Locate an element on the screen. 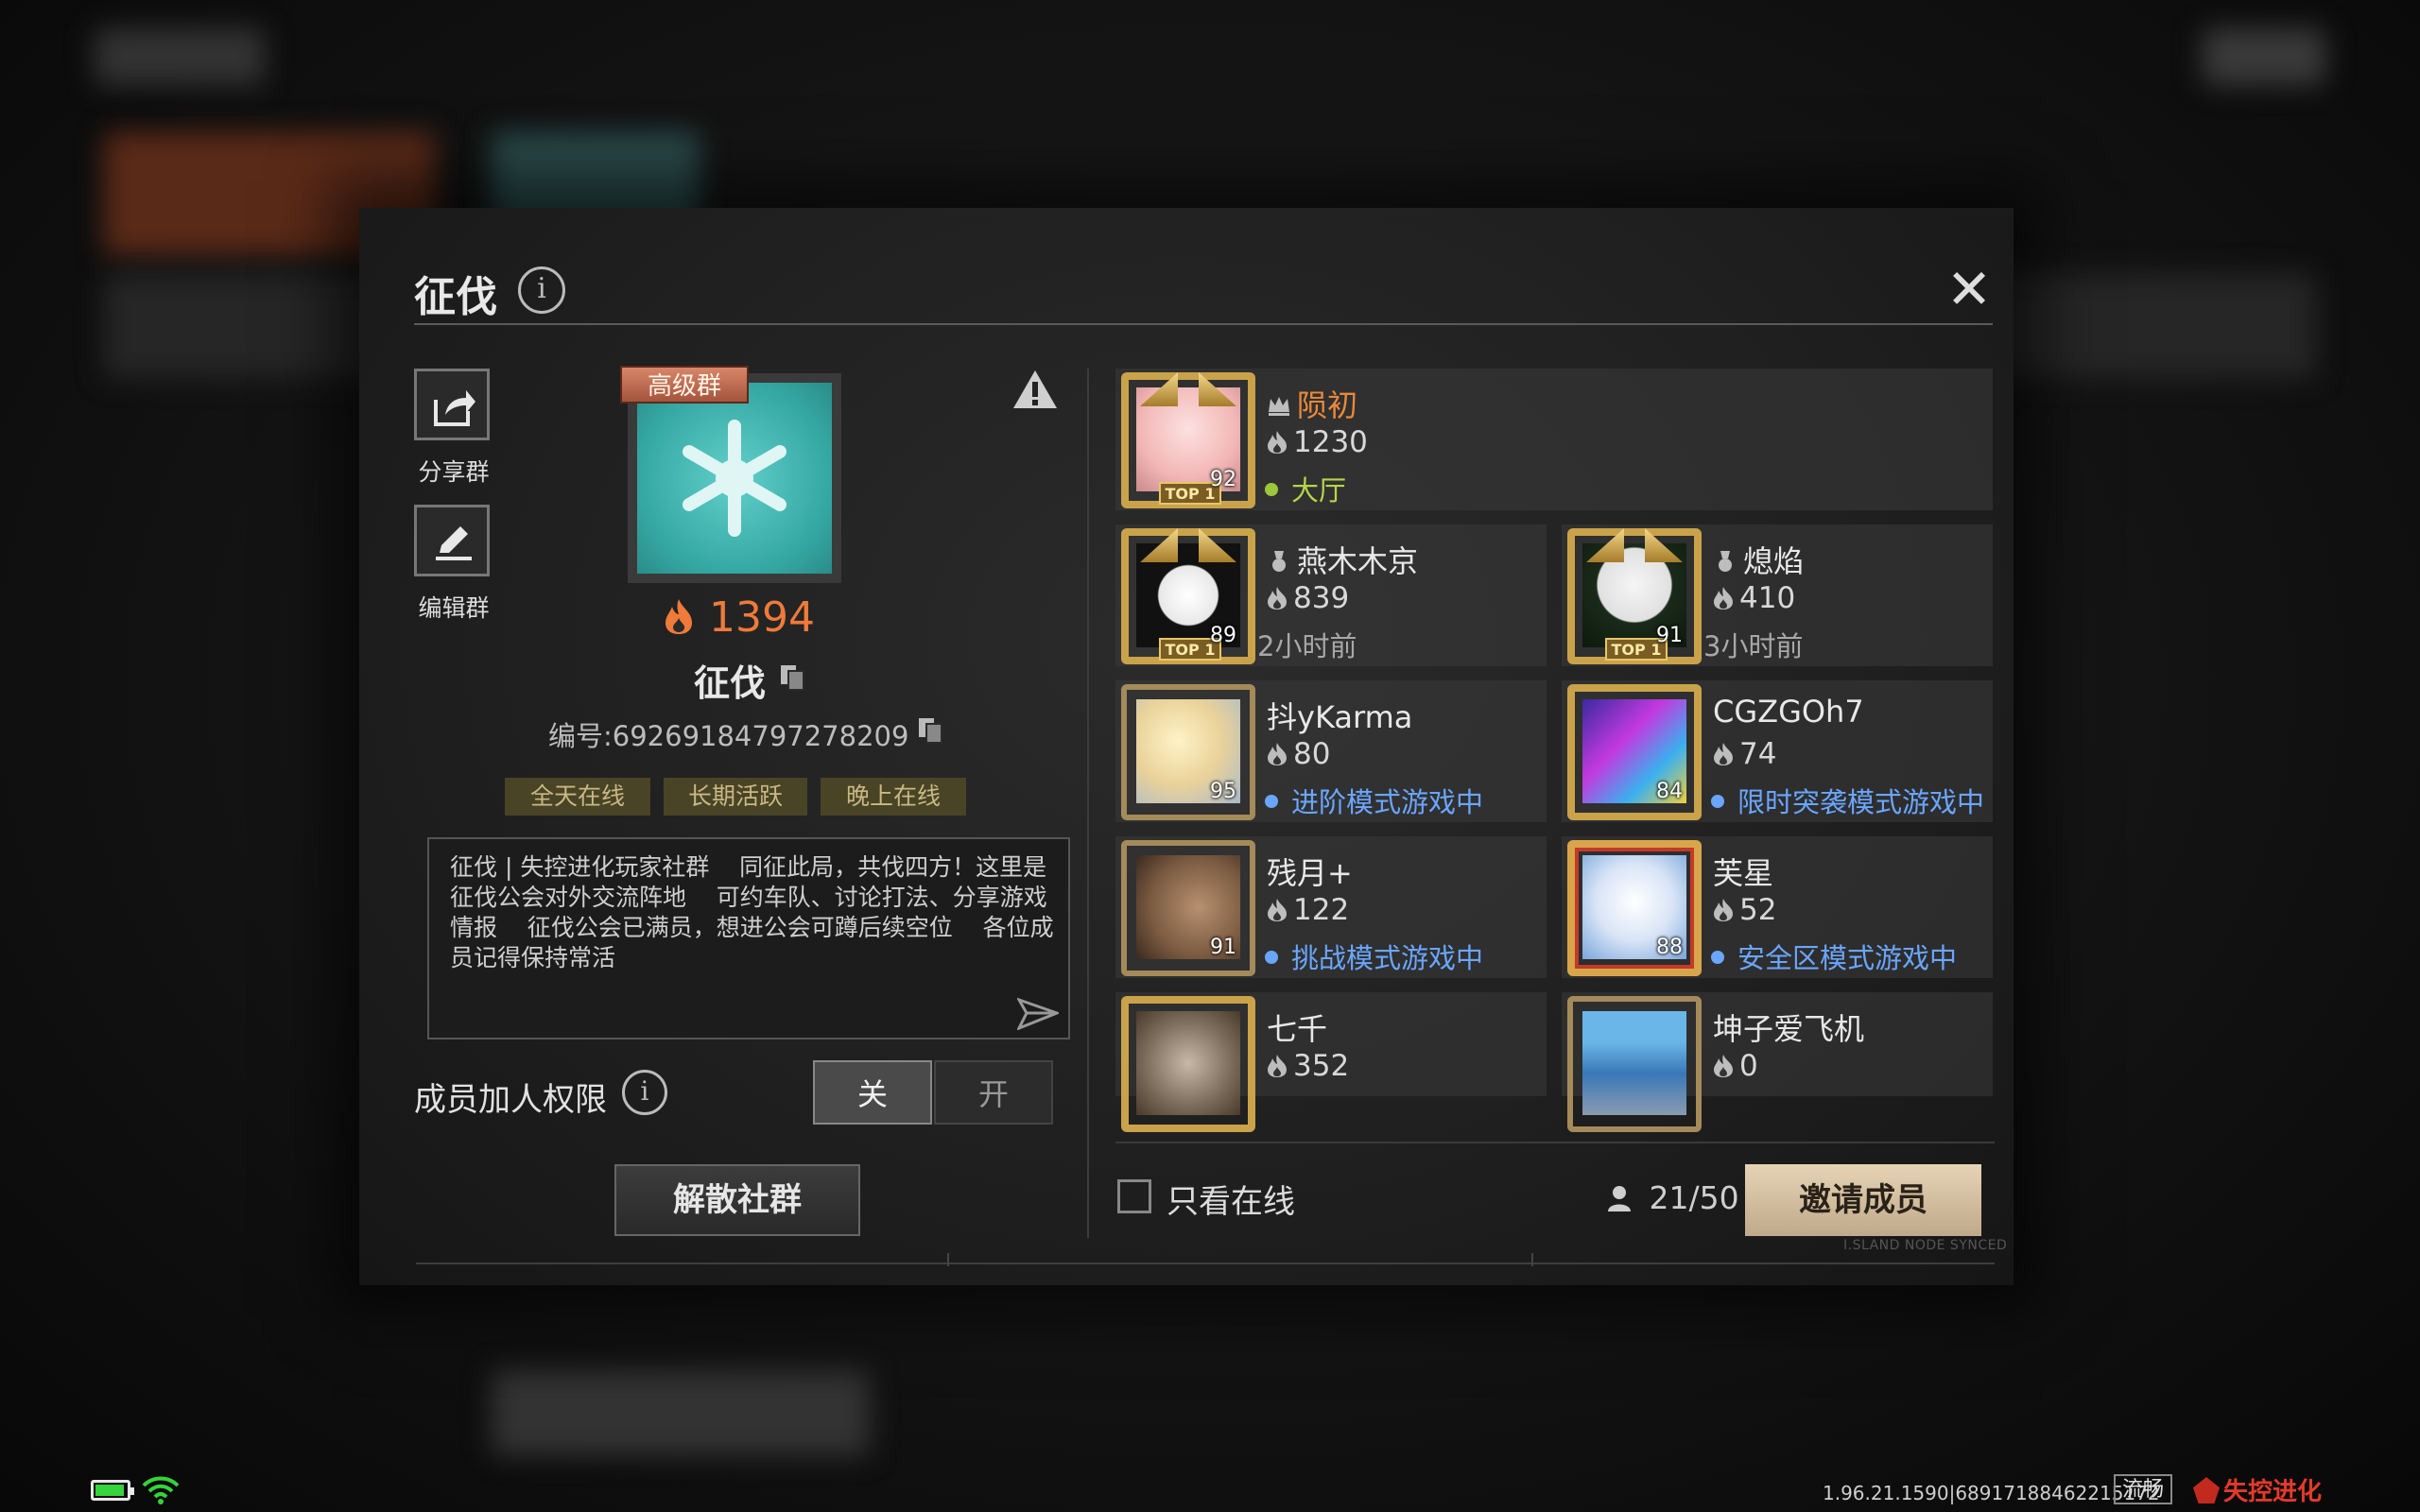 The height and width of the screenshot is (1512, 2420). member-status: 进阶模式游戏中 is located at coordinates (1374, 800).